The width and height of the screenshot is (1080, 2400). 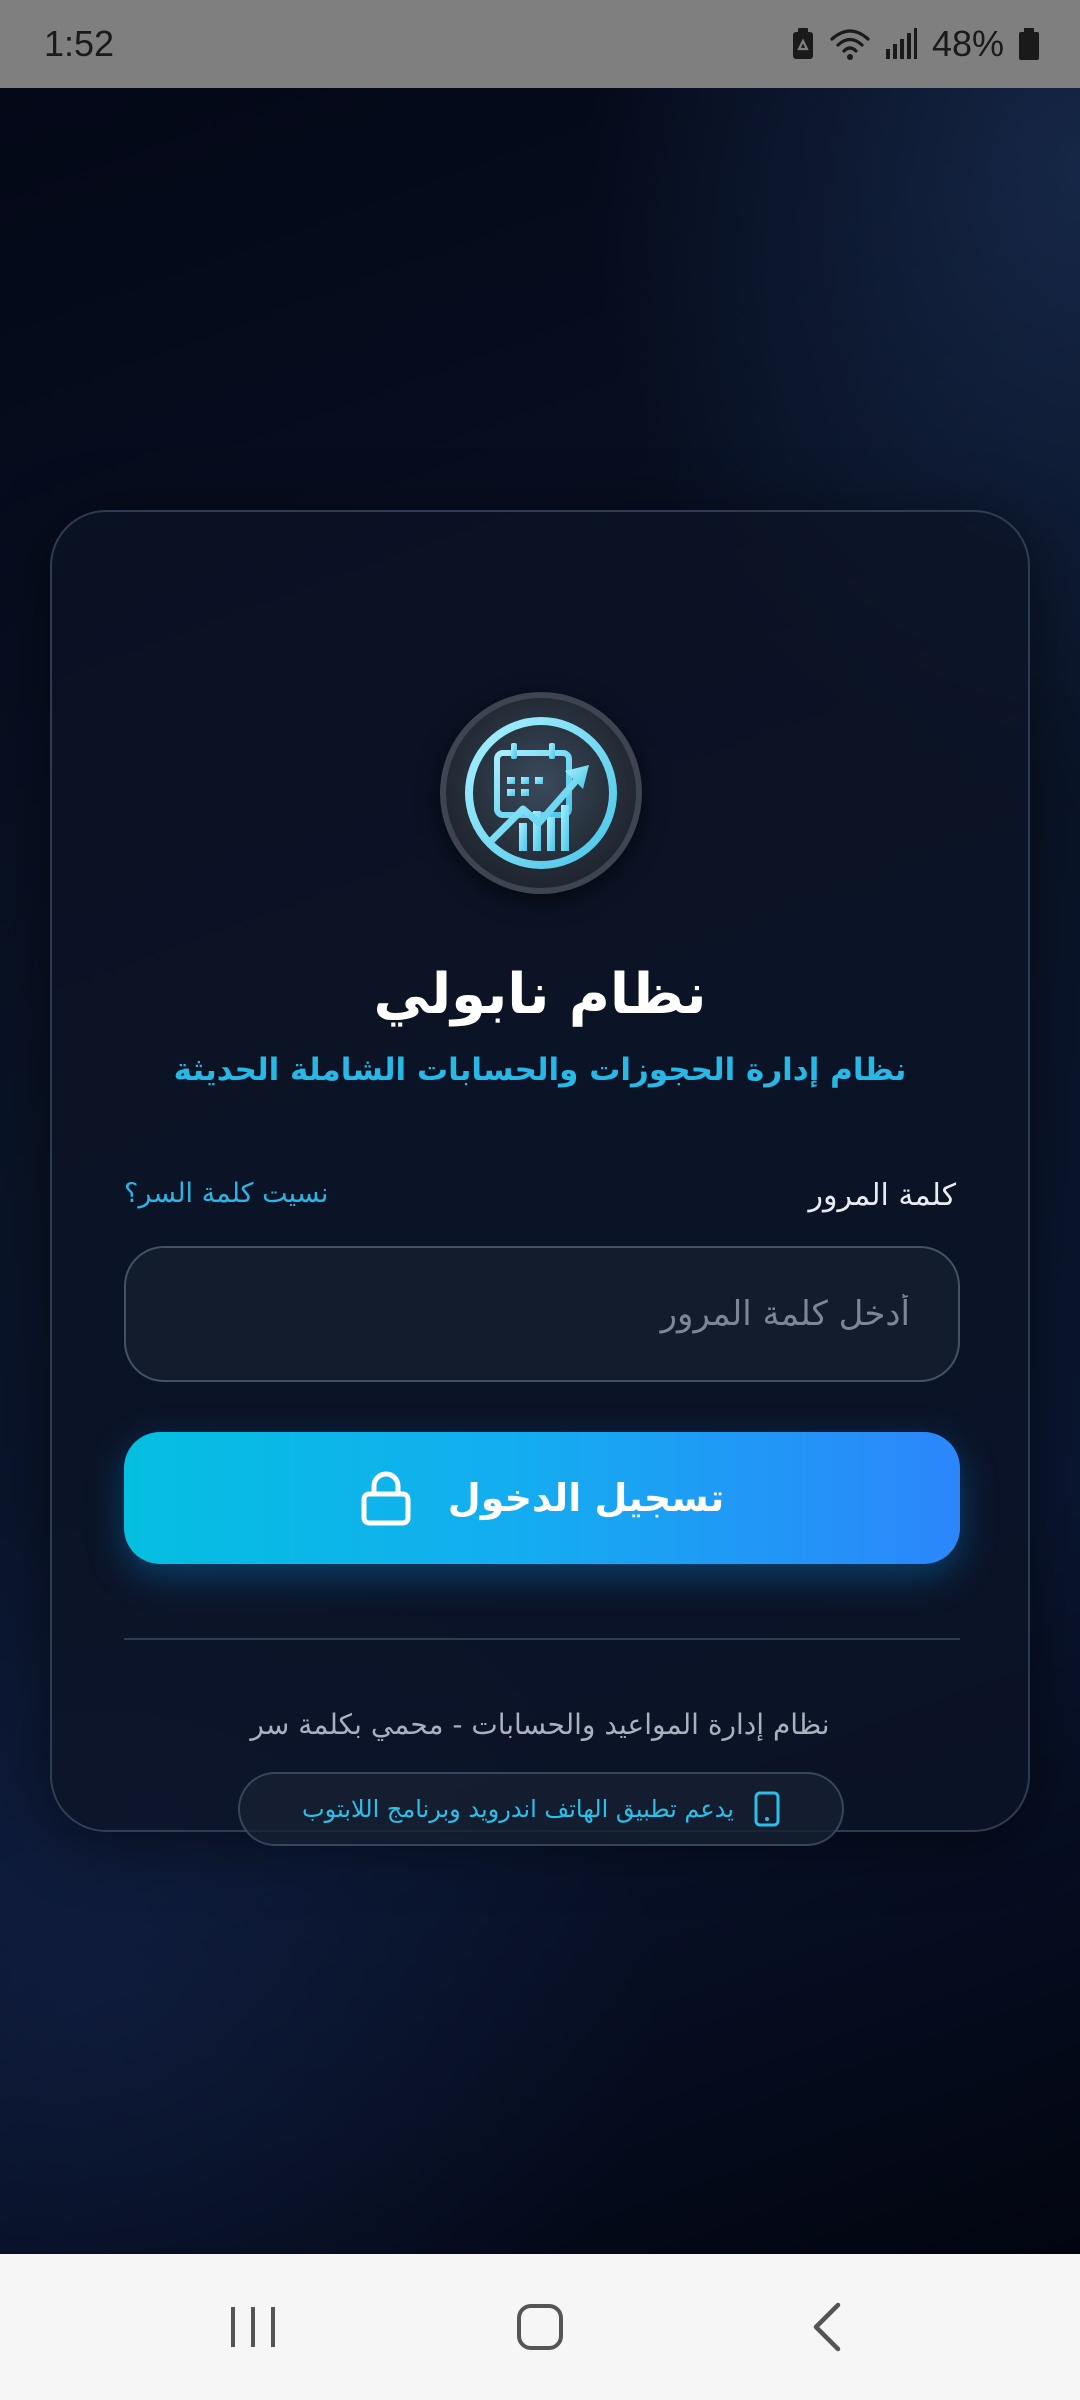 What do you see at coordinates (803, 44) in the screenshot?
I see `battery-saver-icon` at bounding box center [803, 44].